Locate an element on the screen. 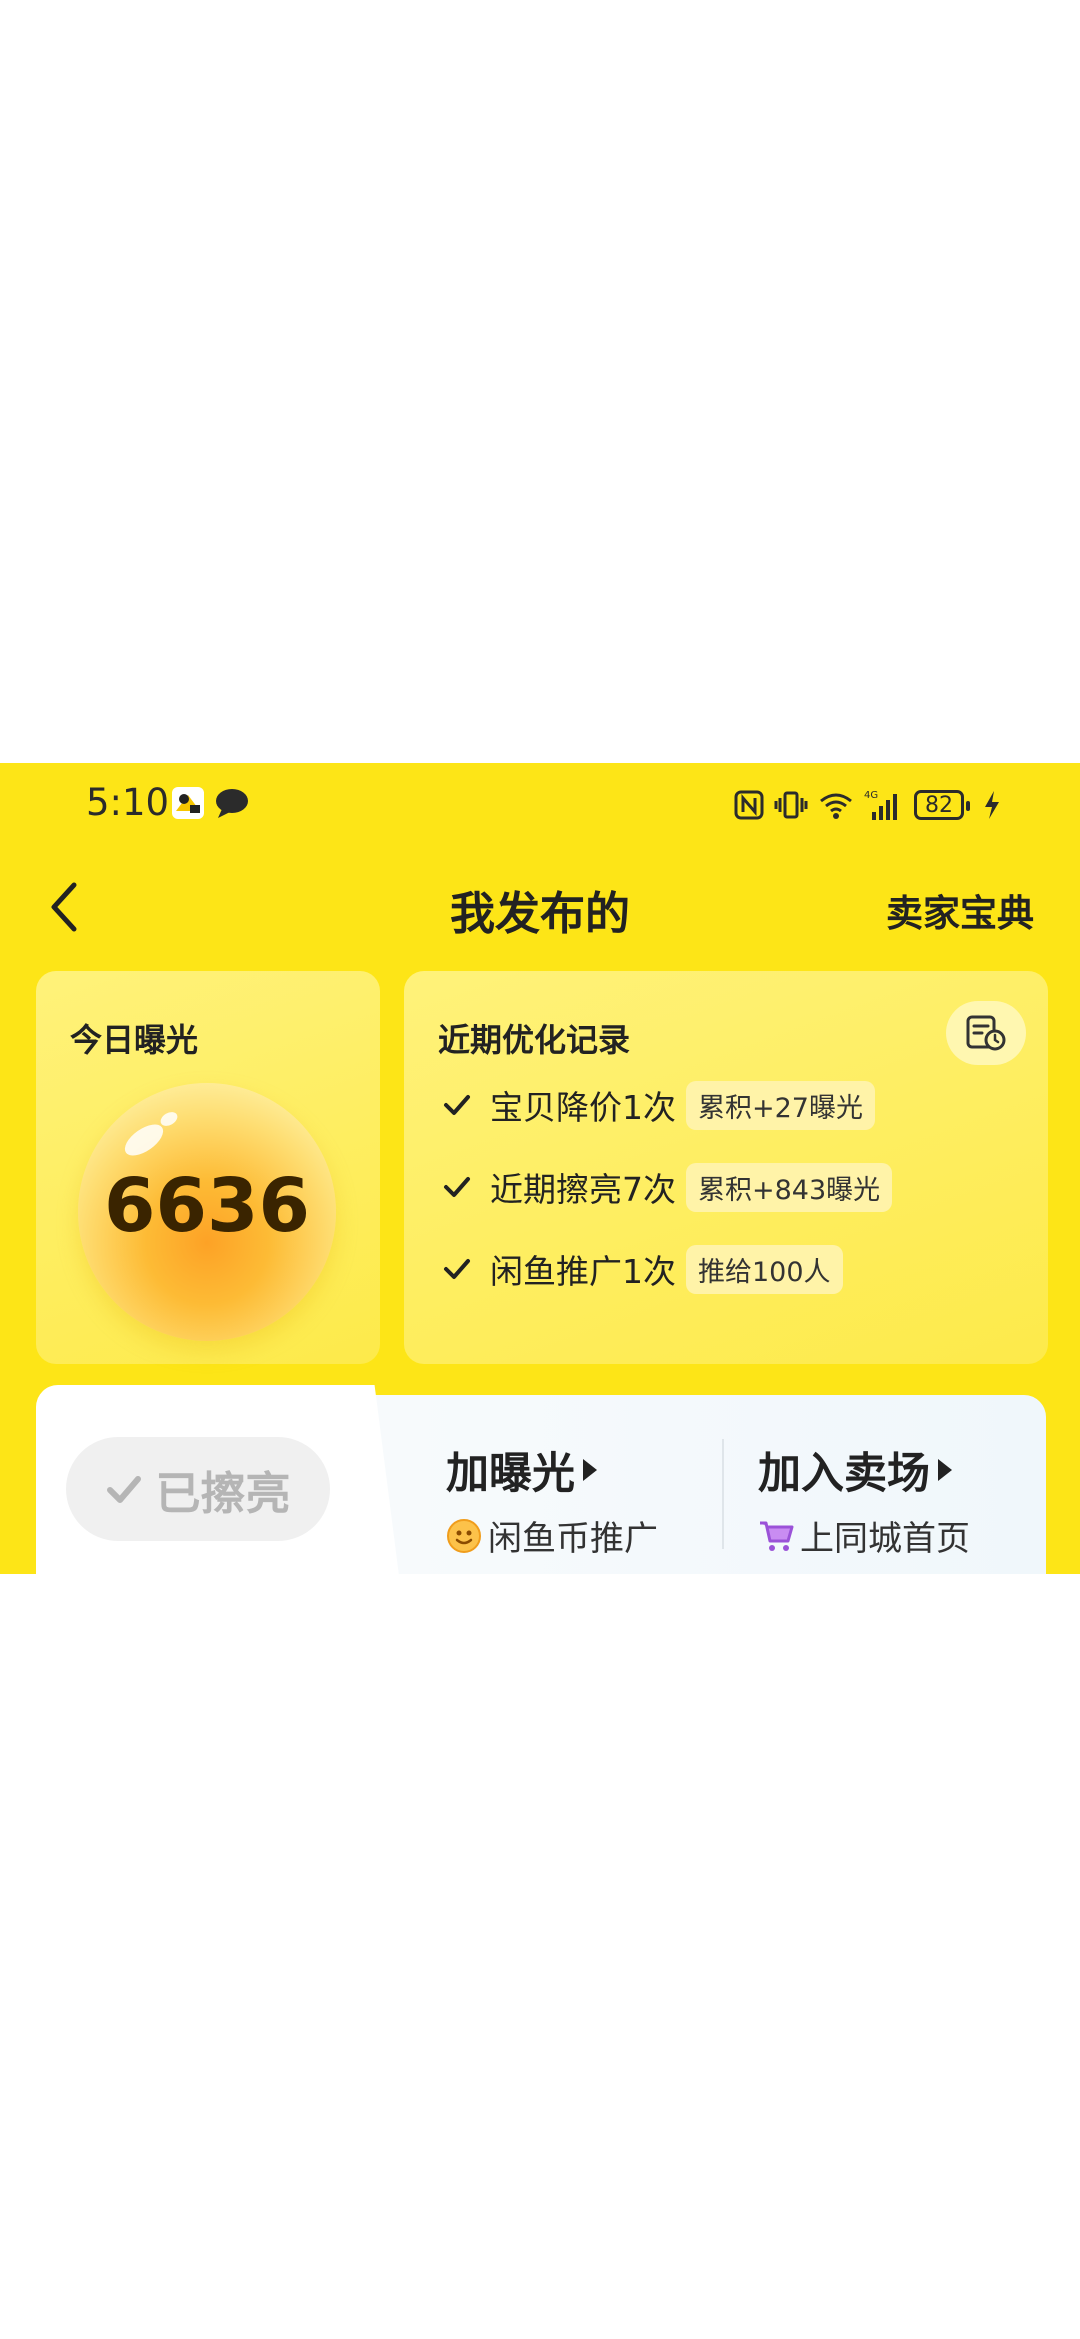 This screenshot has height=2339, width=1080. boost-exposure-button: 加曝光 闲鱼币推广 is located at coordinates (552, 1499).